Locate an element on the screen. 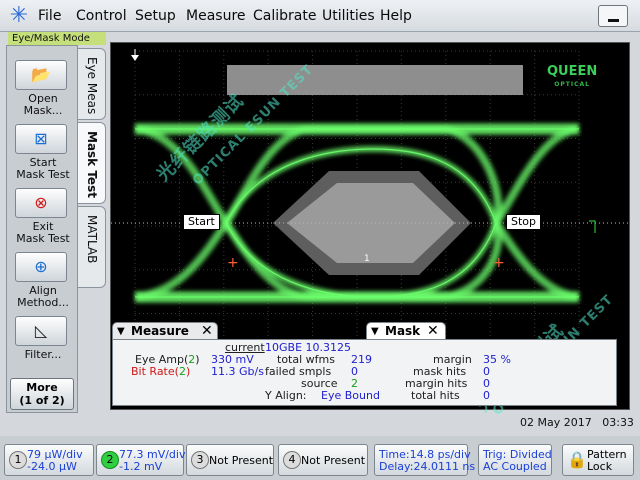 This screenshot has width=640, height=480. start-cross-icon: + is located at coordinates (233, 263).